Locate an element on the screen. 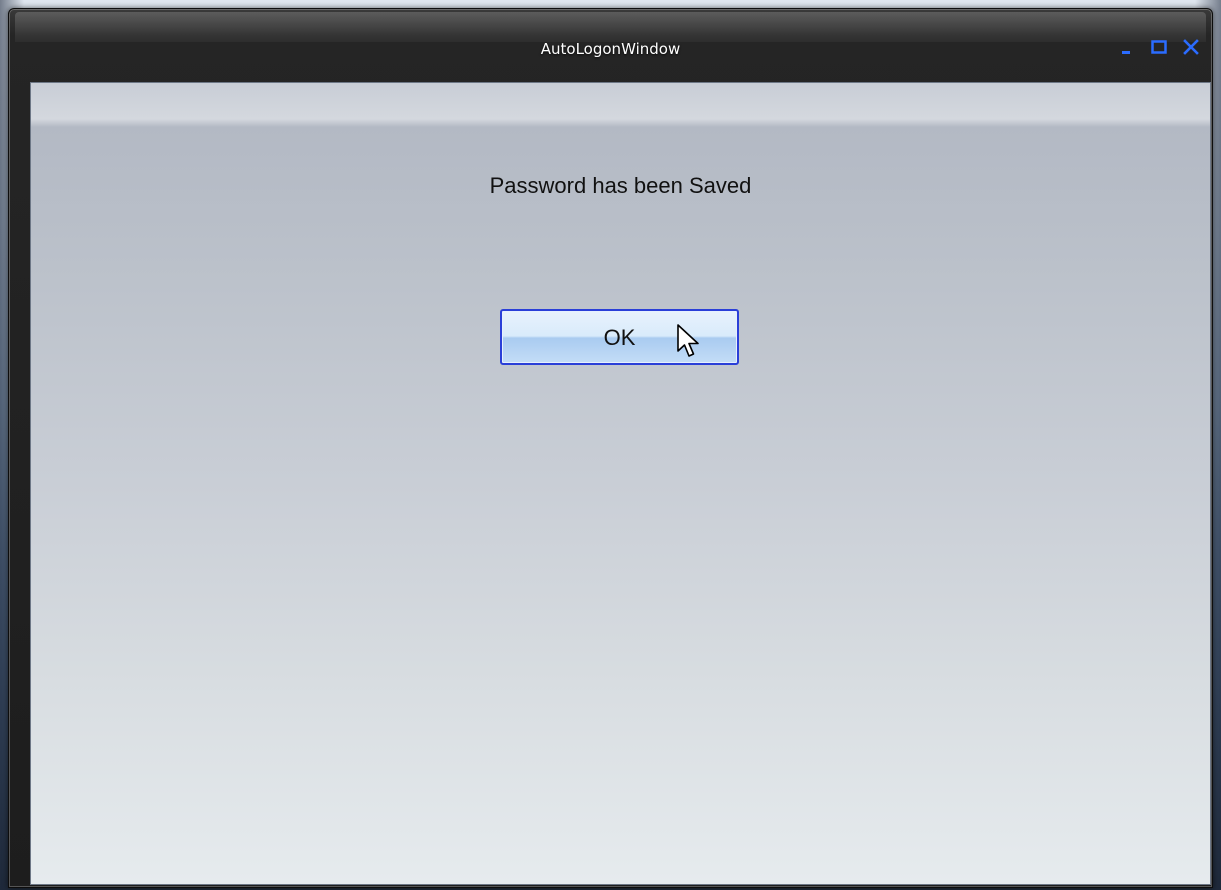  minimize-icon is located at coordinates (1127, 47).